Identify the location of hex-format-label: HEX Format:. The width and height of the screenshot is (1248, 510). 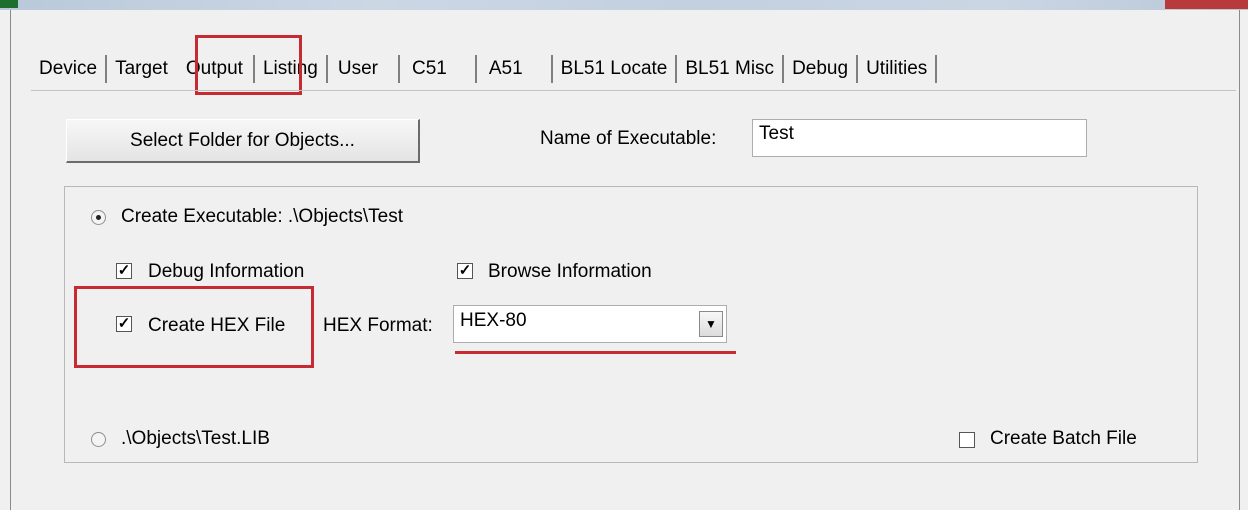
(378, 325).